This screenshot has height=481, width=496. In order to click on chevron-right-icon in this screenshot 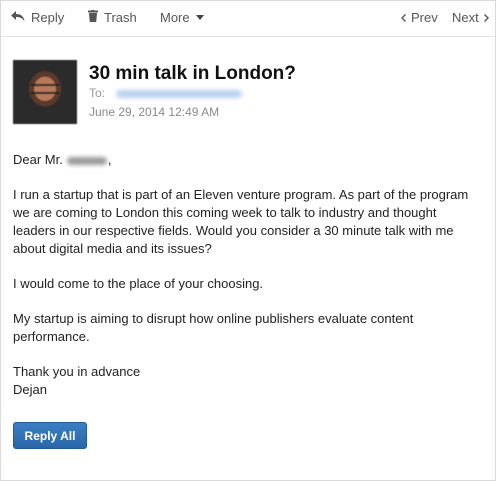, I will do `click(486, 17)`.